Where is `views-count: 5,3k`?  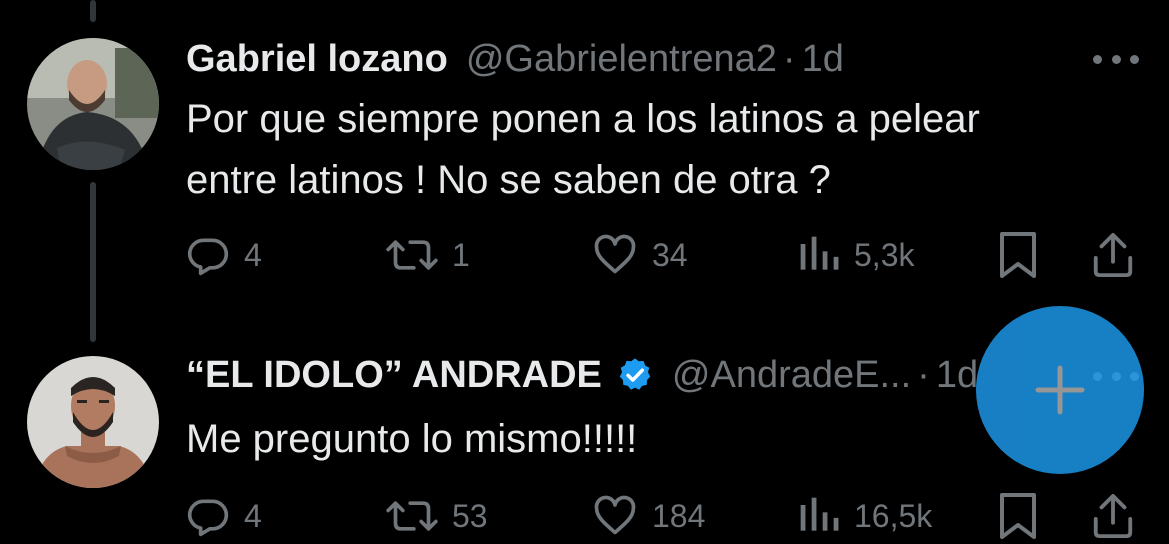 views-count: 5,3k is located at coordinates (884, 254).